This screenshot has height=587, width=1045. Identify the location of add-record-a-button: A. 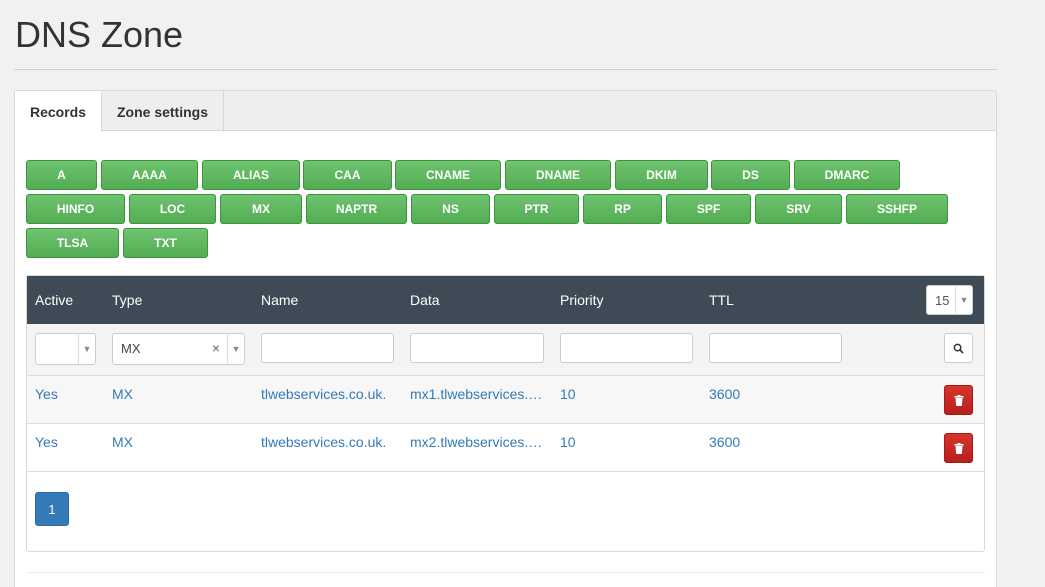
(61, 175).